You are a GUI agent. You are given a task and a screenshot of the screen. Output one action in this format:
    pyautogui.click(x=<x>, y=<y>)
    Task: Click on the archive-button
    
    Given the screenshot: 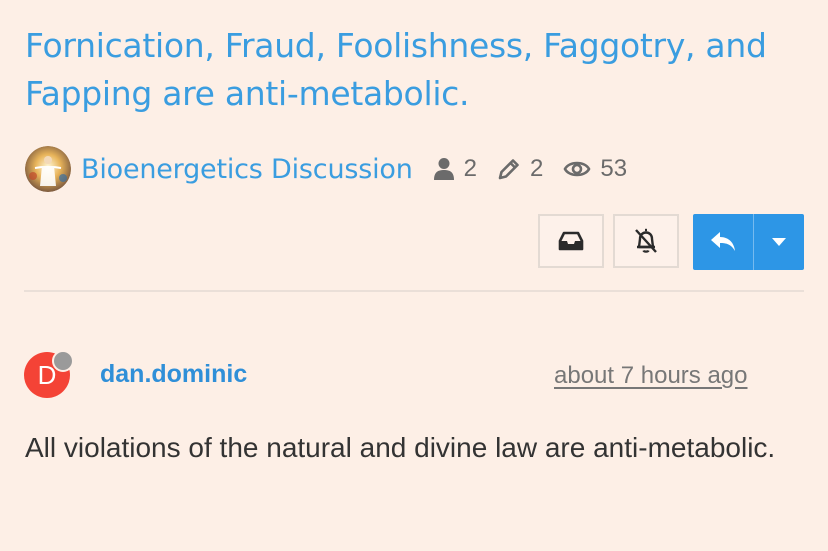 What is the action you would take?
    pyautogui.click(x=571, y=241)
    